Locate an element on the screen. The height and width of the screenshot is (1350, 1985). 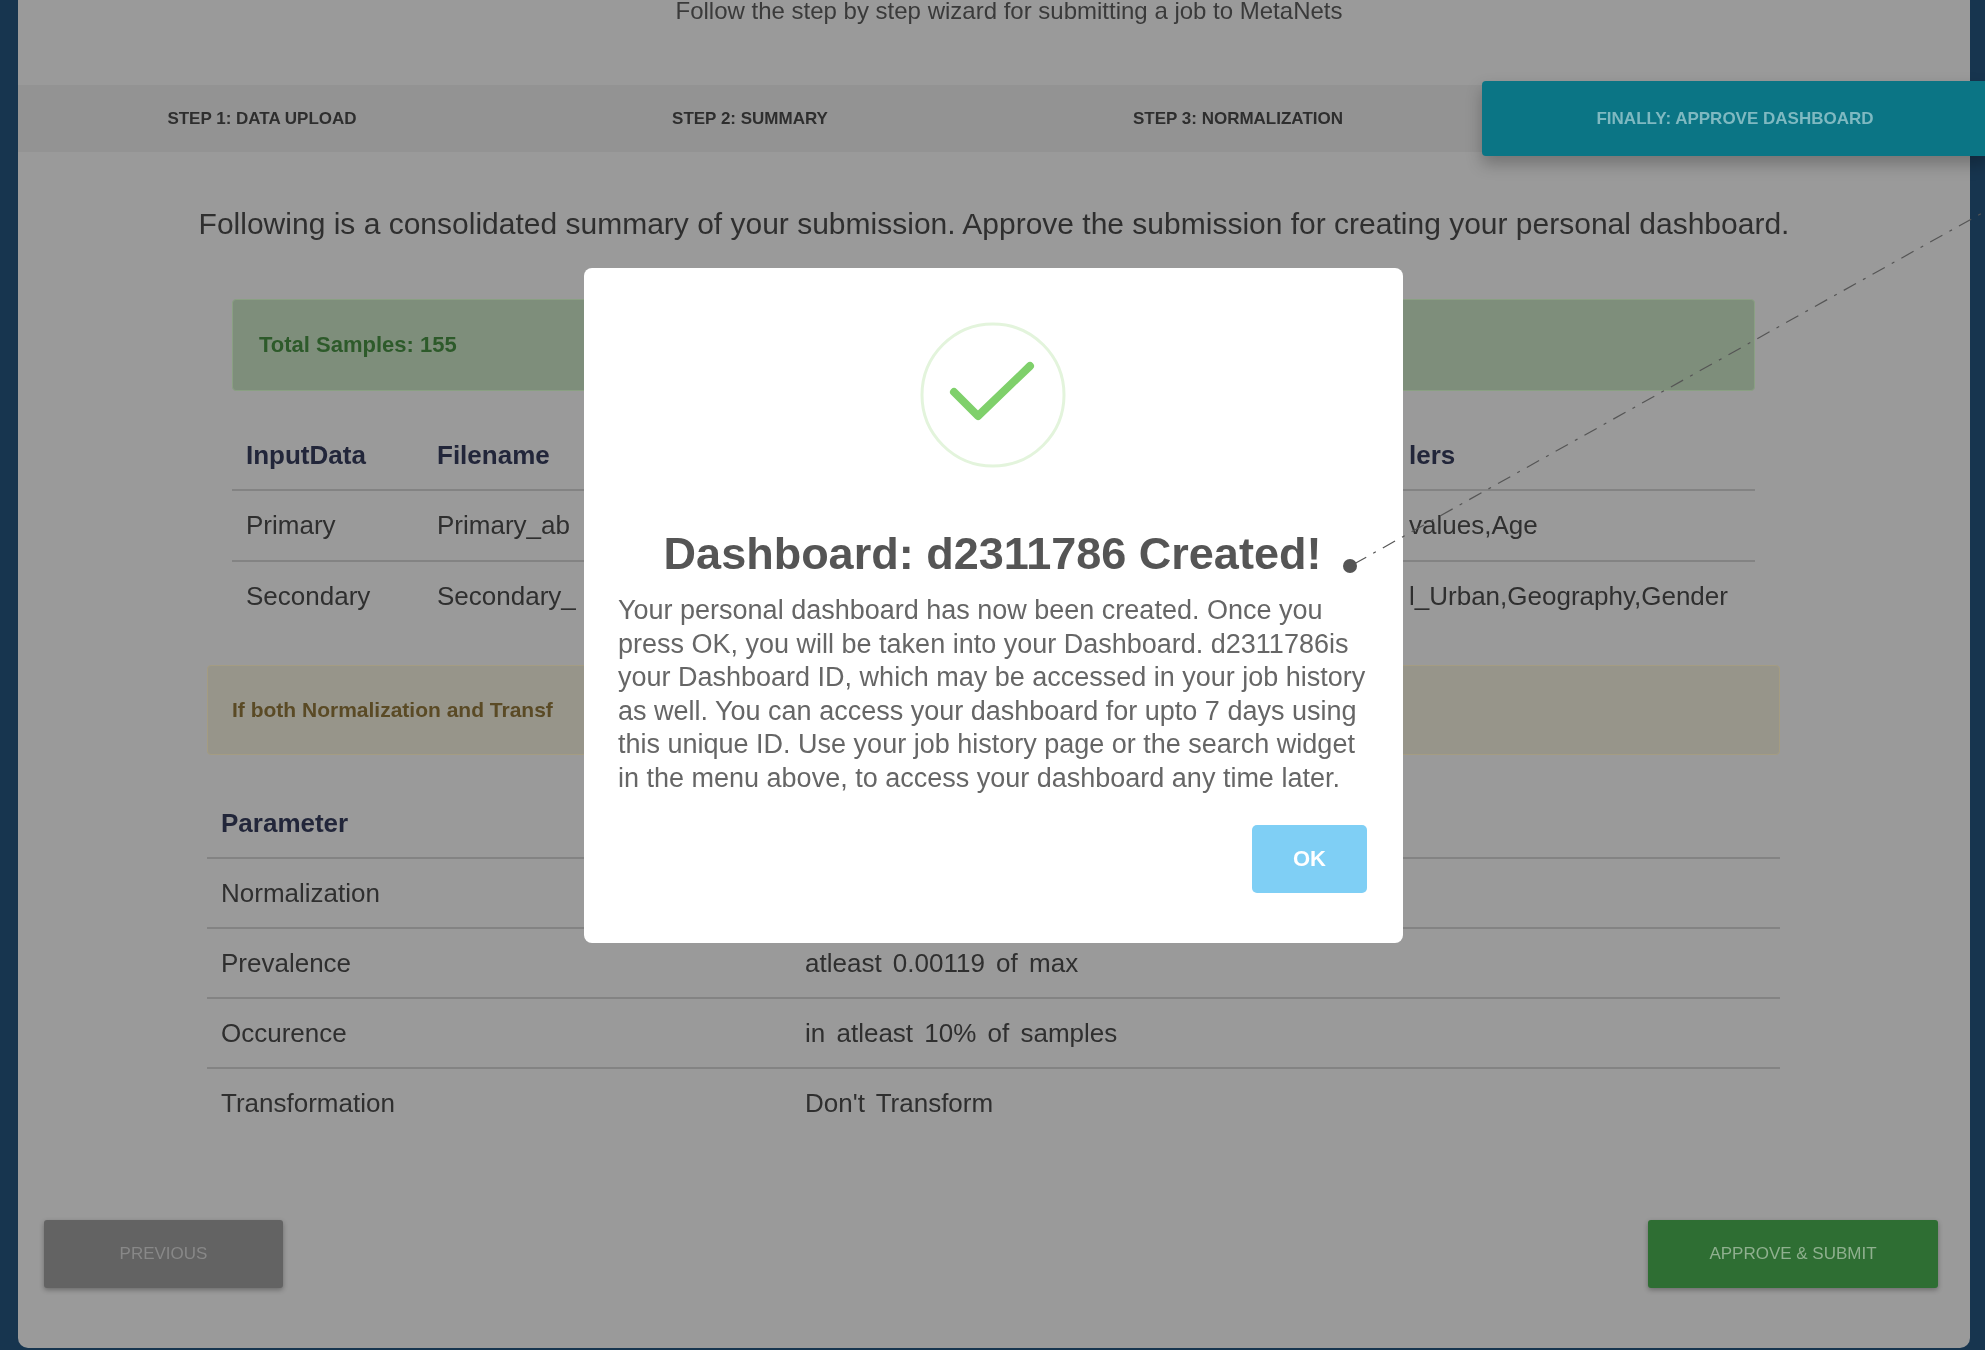
table-cell: l_Urban,Geography,Gender is located at coordinates (1568, 596).